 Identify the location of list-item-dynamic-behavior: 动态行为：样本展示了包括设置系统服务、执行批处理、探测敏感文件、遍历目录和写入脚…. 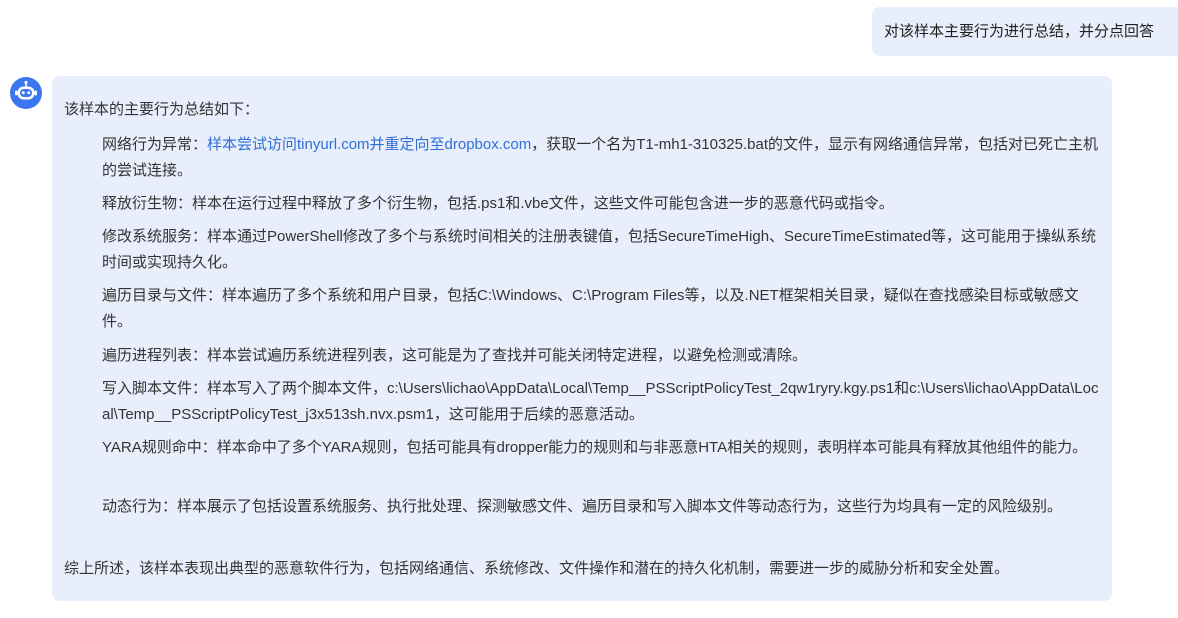
(601, 507).